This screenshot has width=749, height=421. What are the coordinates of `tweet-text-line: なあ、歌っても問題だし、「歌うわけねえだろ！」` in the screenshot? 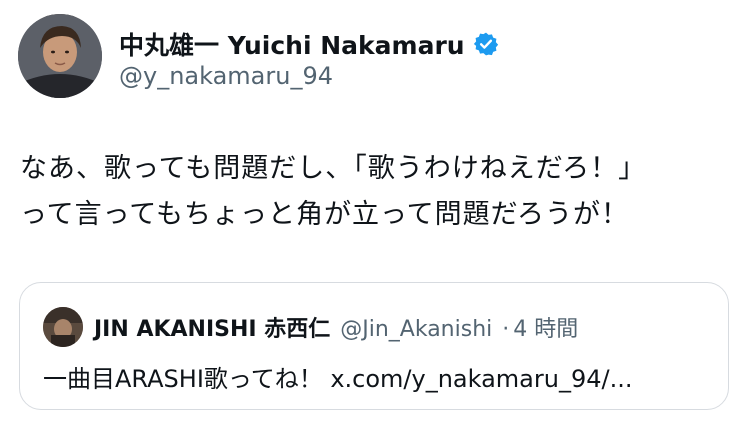 It's located at (333, 168).